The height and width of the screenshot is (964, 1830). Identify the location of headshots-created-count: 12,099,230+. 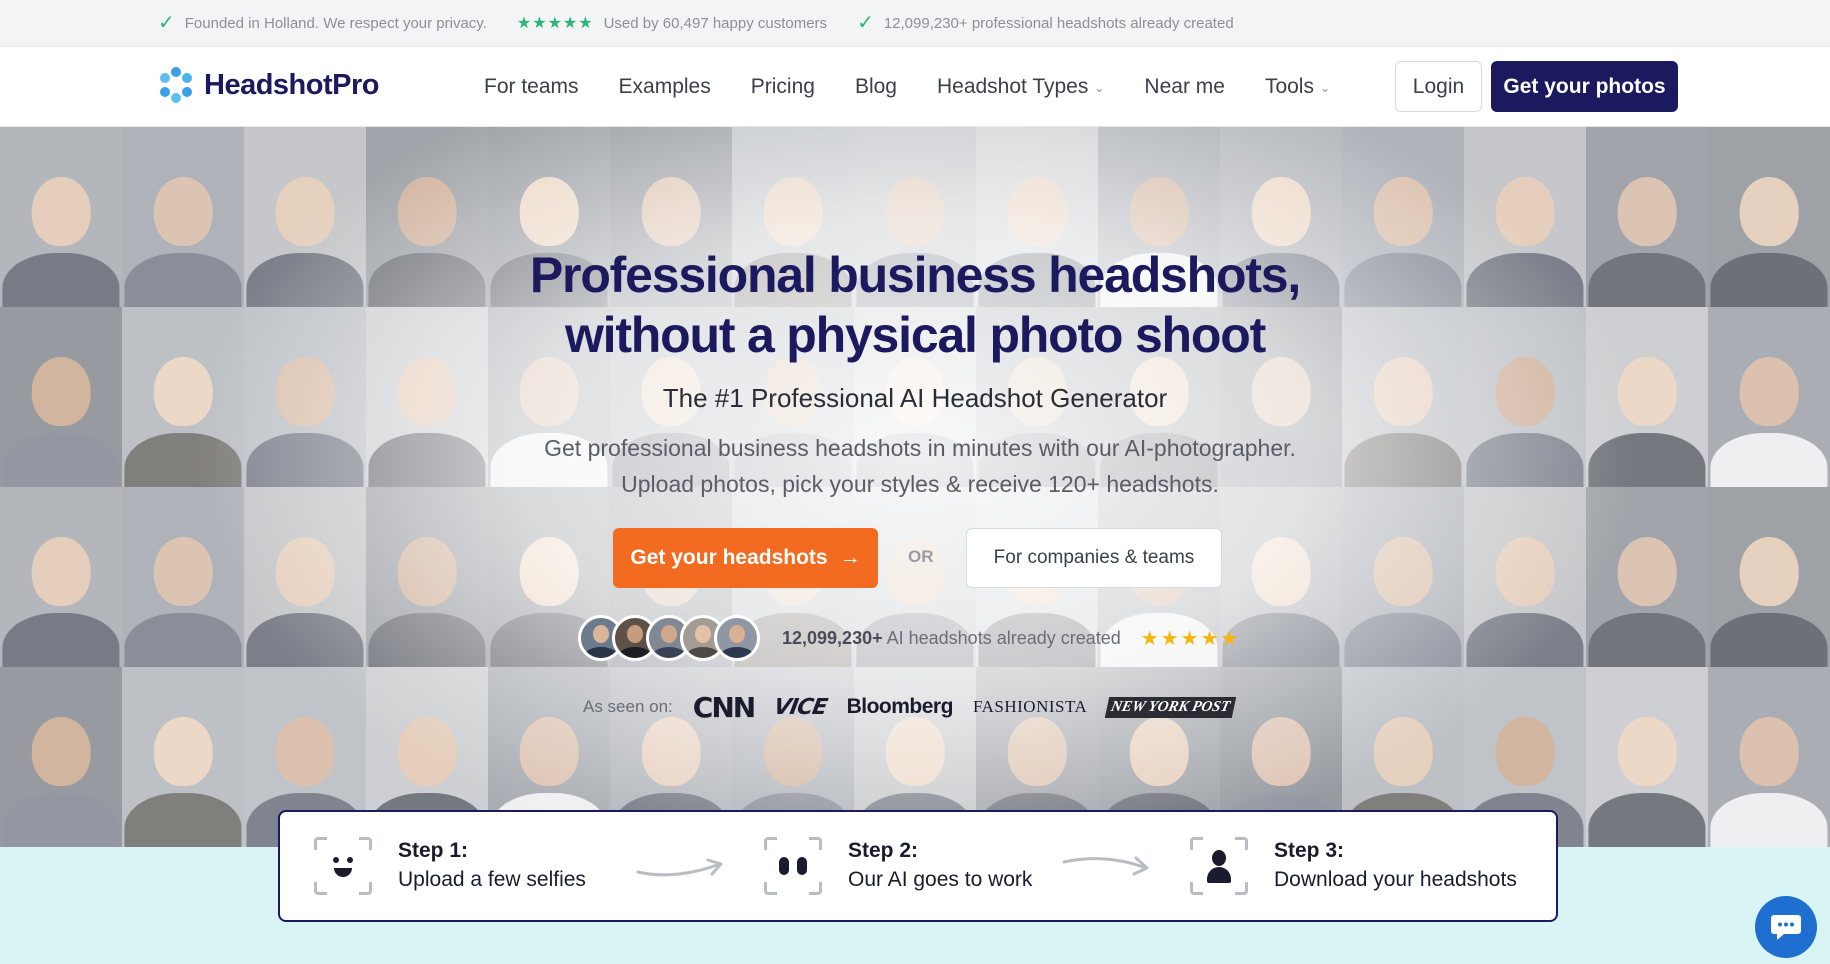
(832, 637).